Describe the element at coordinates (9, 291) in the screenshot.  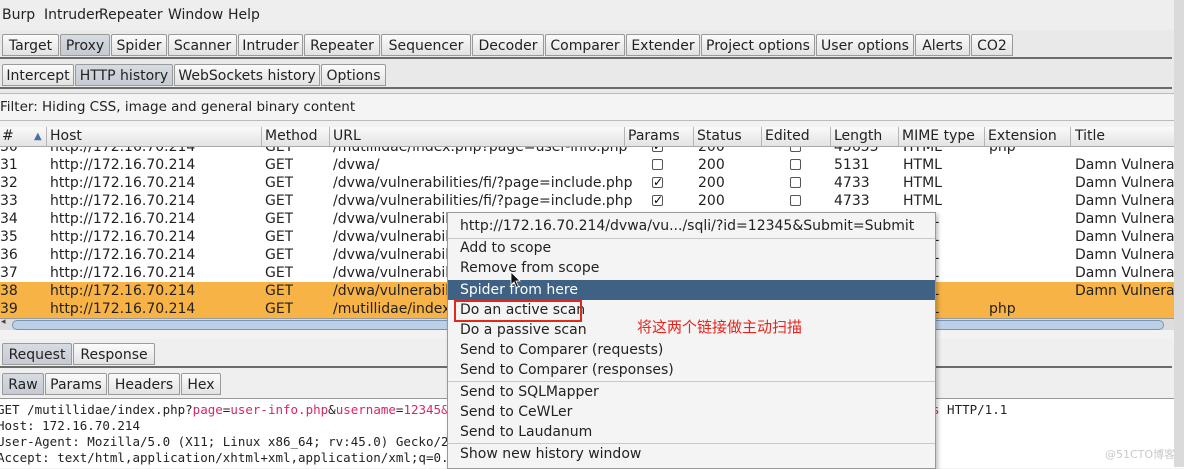
I see `cell-number: 38` at that location.